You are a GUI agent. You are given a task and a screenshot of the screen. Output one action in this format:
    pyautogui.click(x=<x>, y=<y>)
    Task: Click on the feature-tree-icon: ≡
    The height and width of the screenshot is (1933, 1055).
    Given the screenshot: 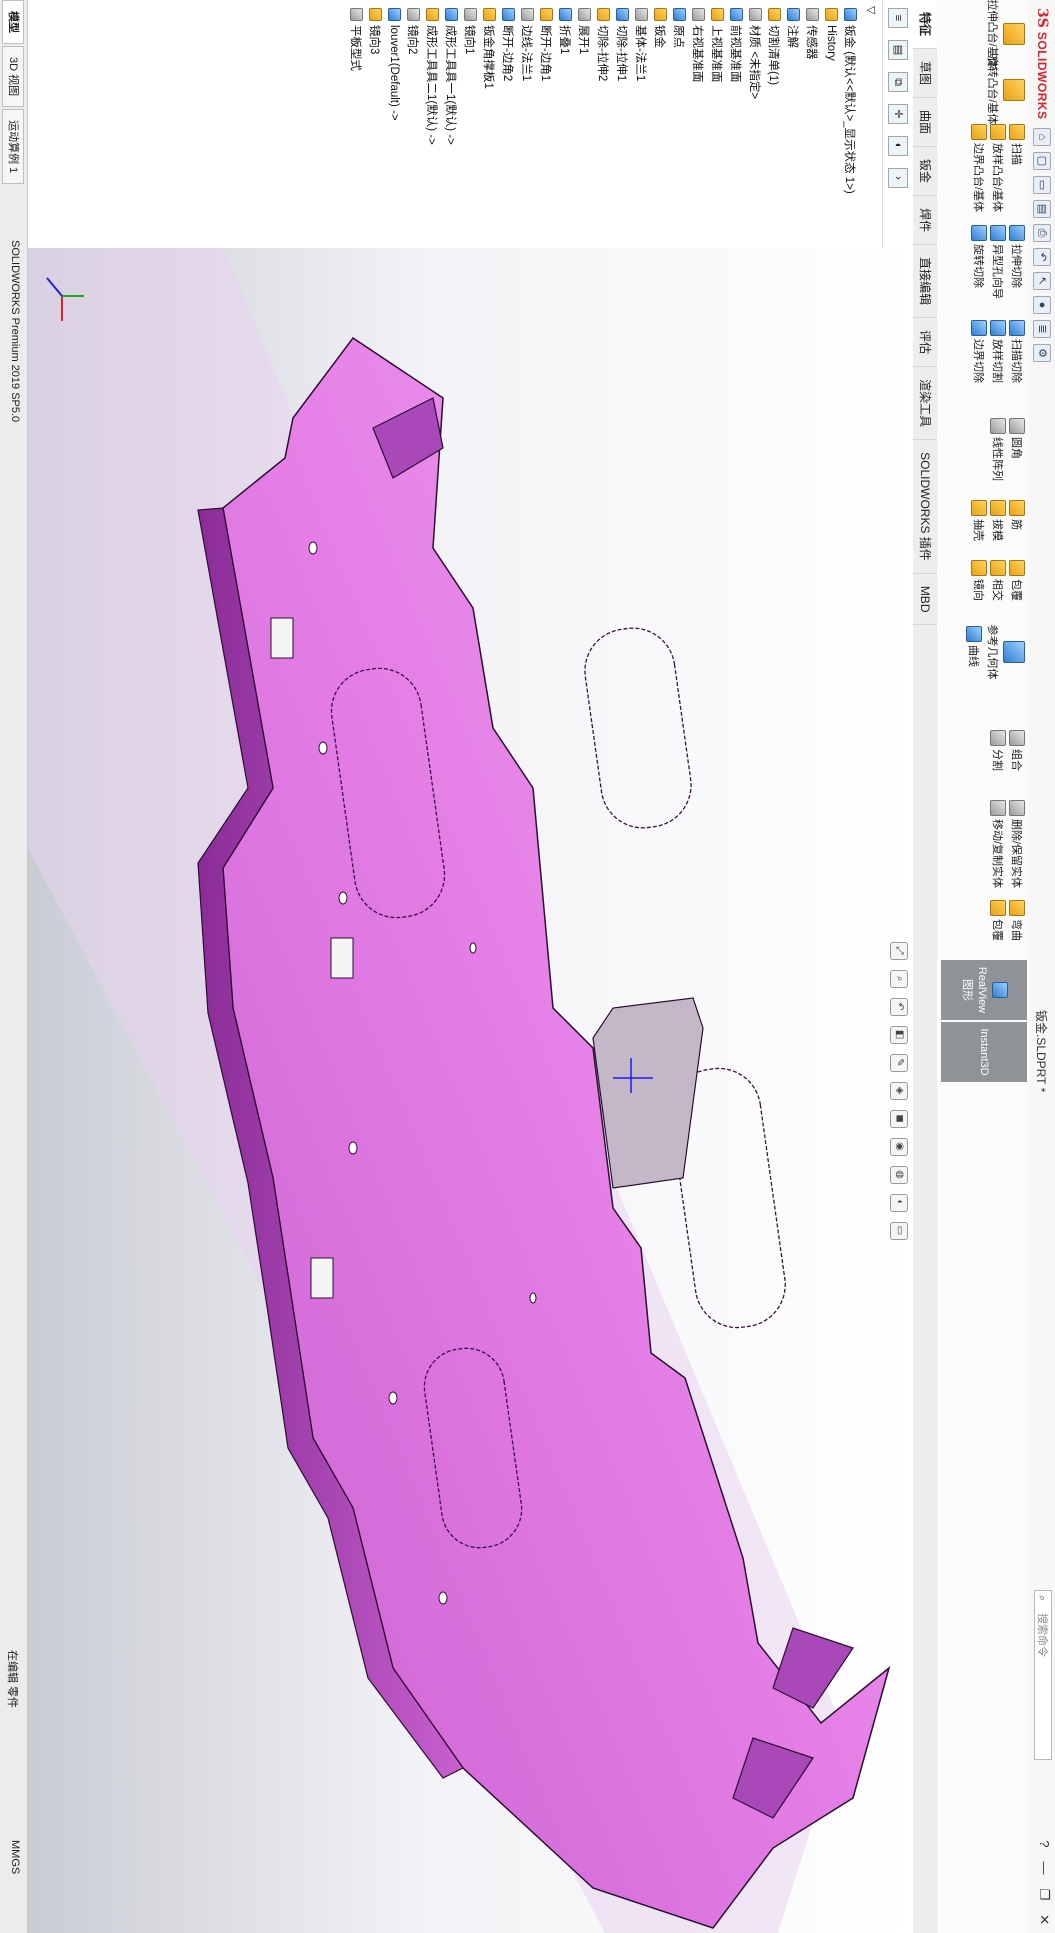 What is the action you would take?
    pyautogui.click(x=898, y=18)
    